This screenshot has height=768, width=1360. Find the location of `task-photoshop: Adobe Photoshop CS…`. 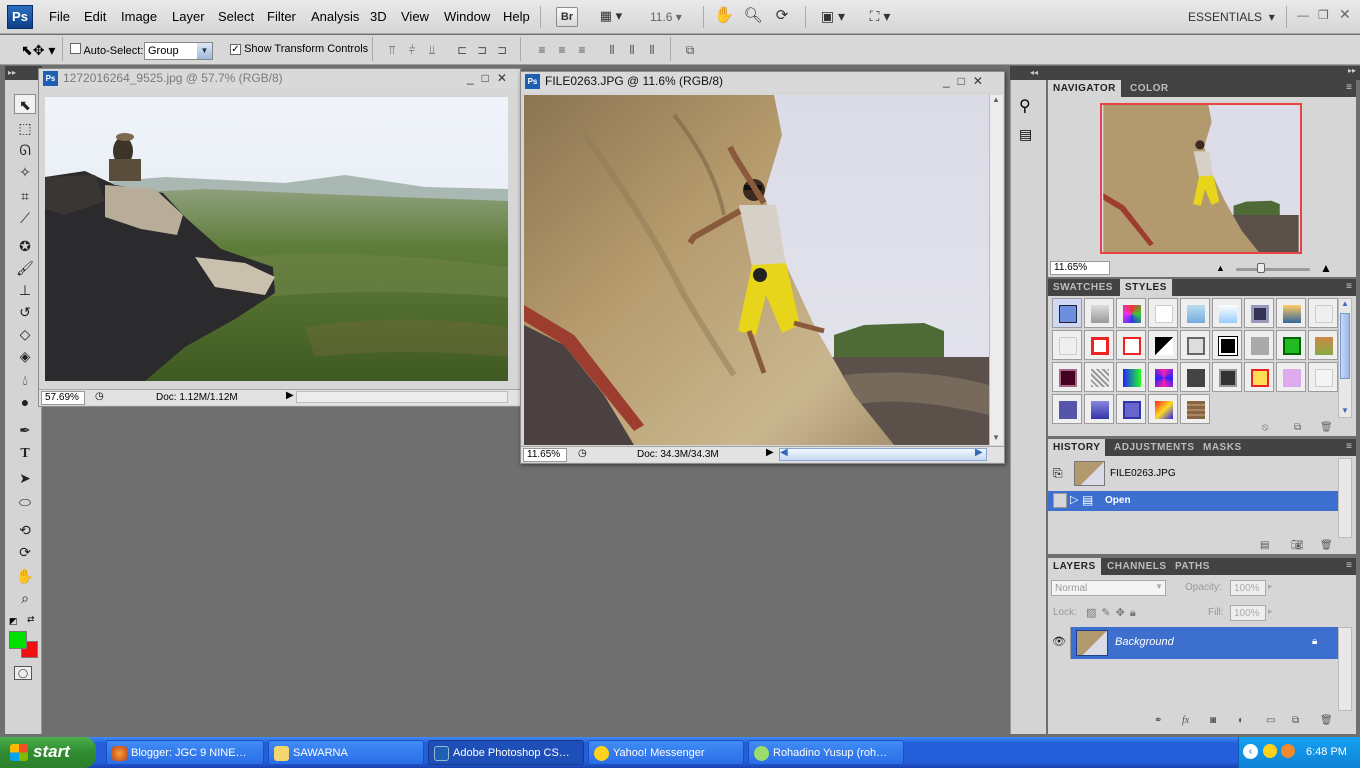

task-photoshop: Adobe Photoshop CS… is located at coordinates (506, 752).